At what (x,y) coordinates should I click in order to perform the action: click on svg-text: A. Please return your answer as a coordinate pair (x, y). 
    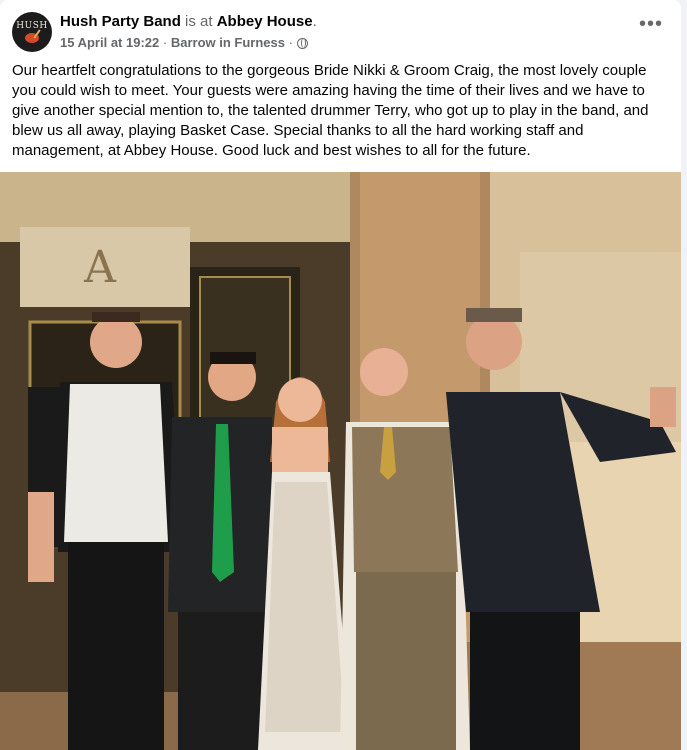
    Looking at the image, I should click on (100, 267).